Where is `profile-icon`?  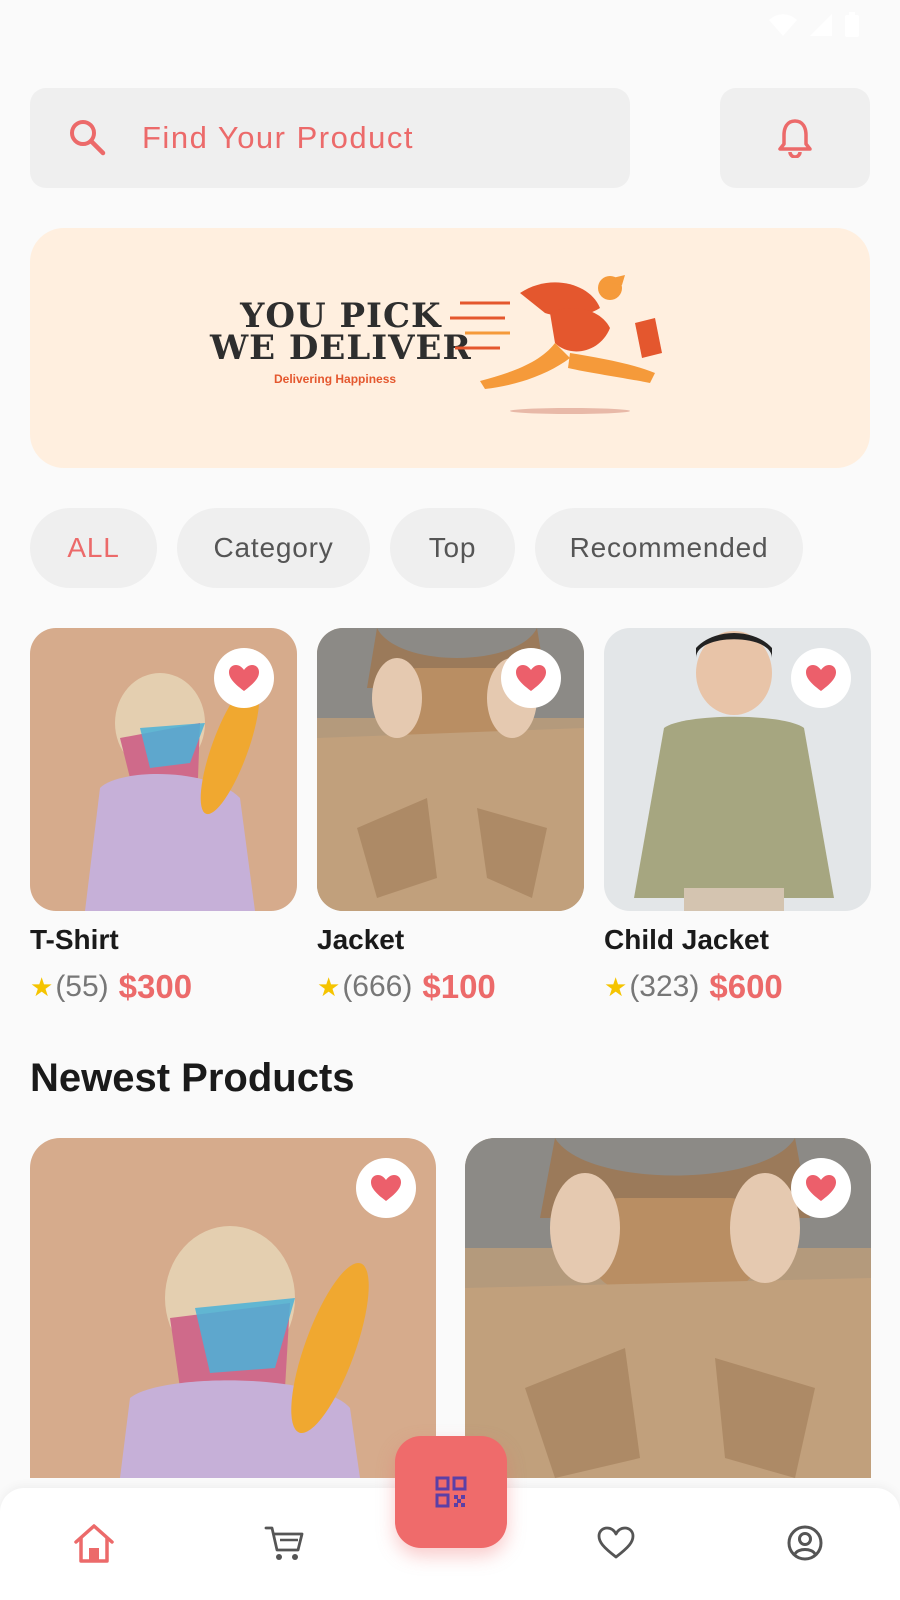 profile-icon is located at coordinates (805, 1543).